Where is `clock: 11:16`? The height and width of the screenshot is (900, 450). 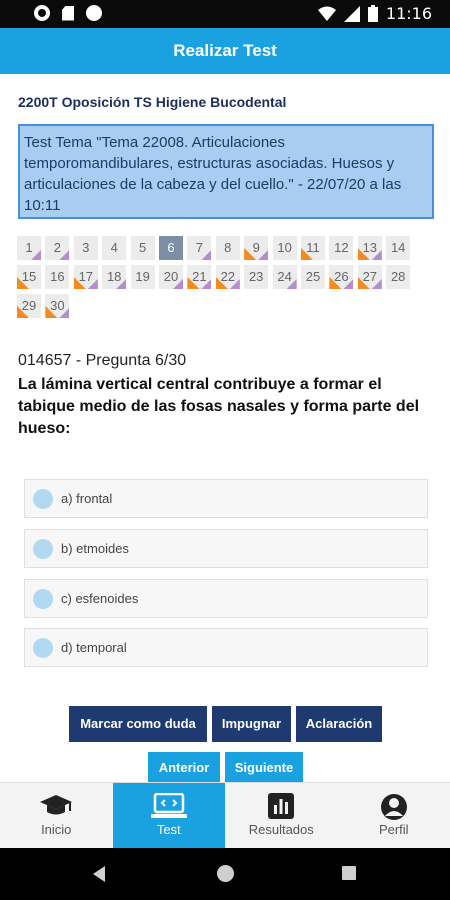
clock: 11:16 is located at coordinates (408, 13).